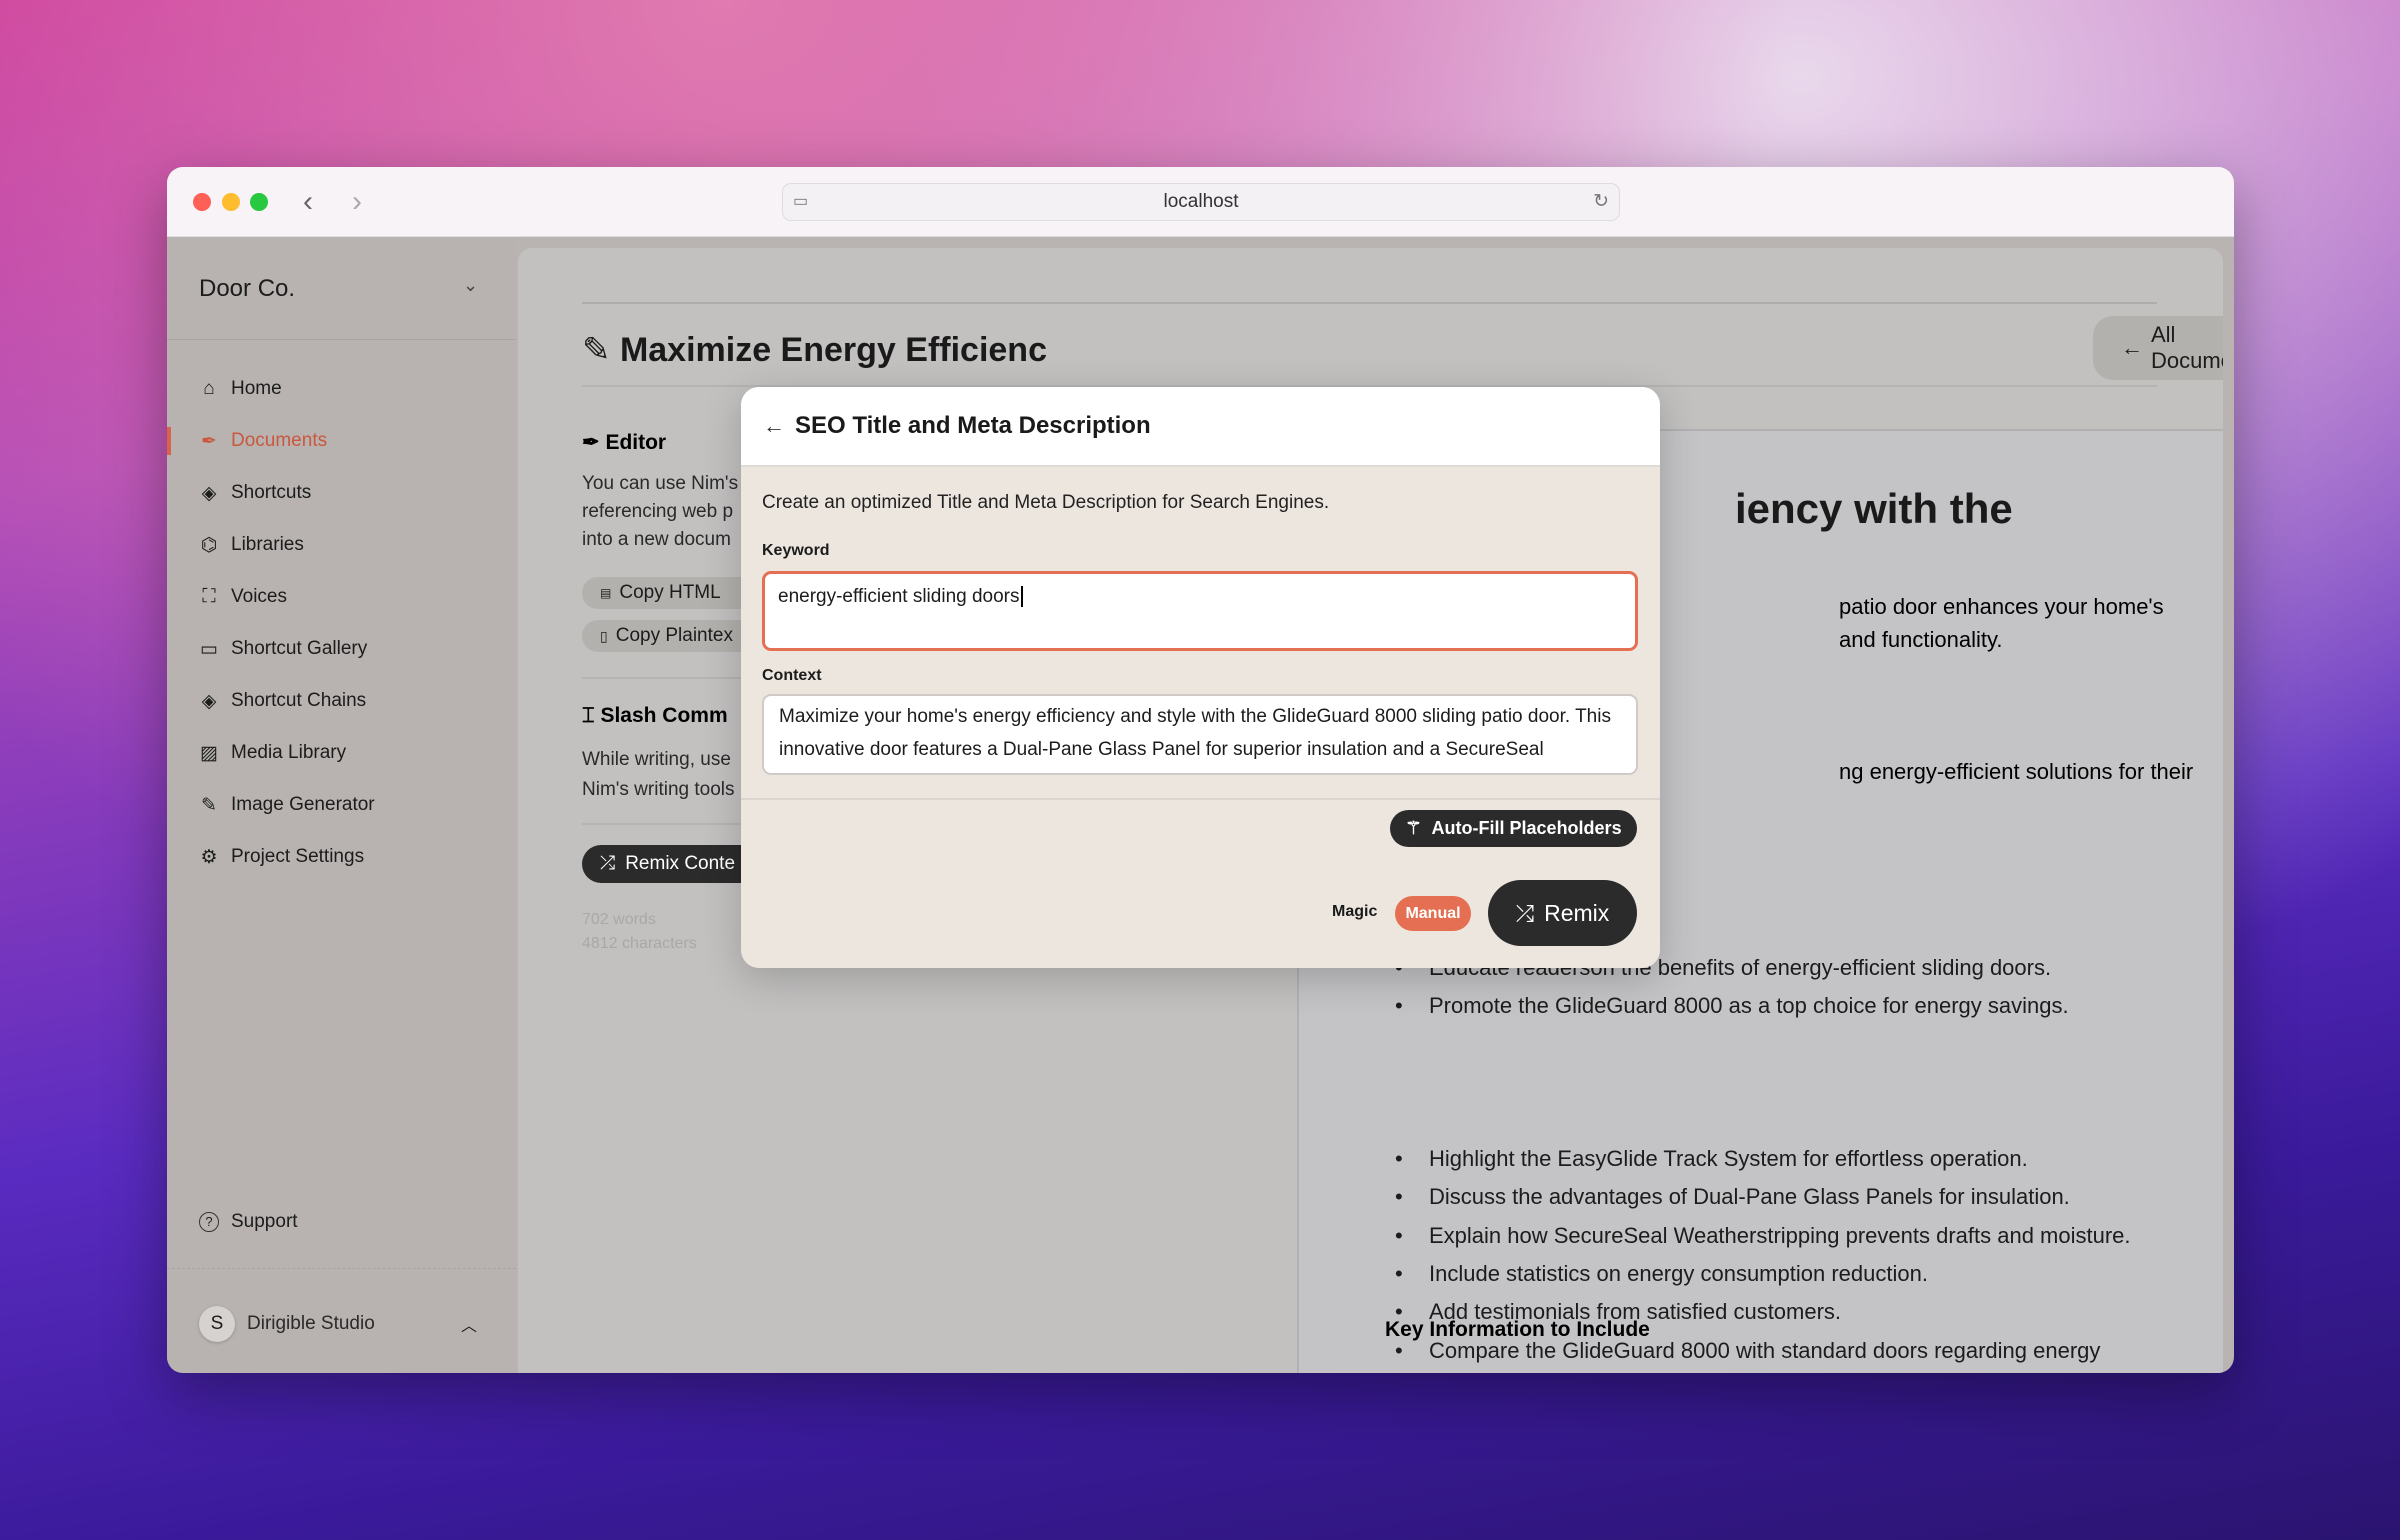 The width and height of the screenshot is (2400, 1540). What do you see at coordinates (973, 425) in the screenshot?
I see `modal-title: SEO Title and Meta Description` at bounding box center [973, 425].